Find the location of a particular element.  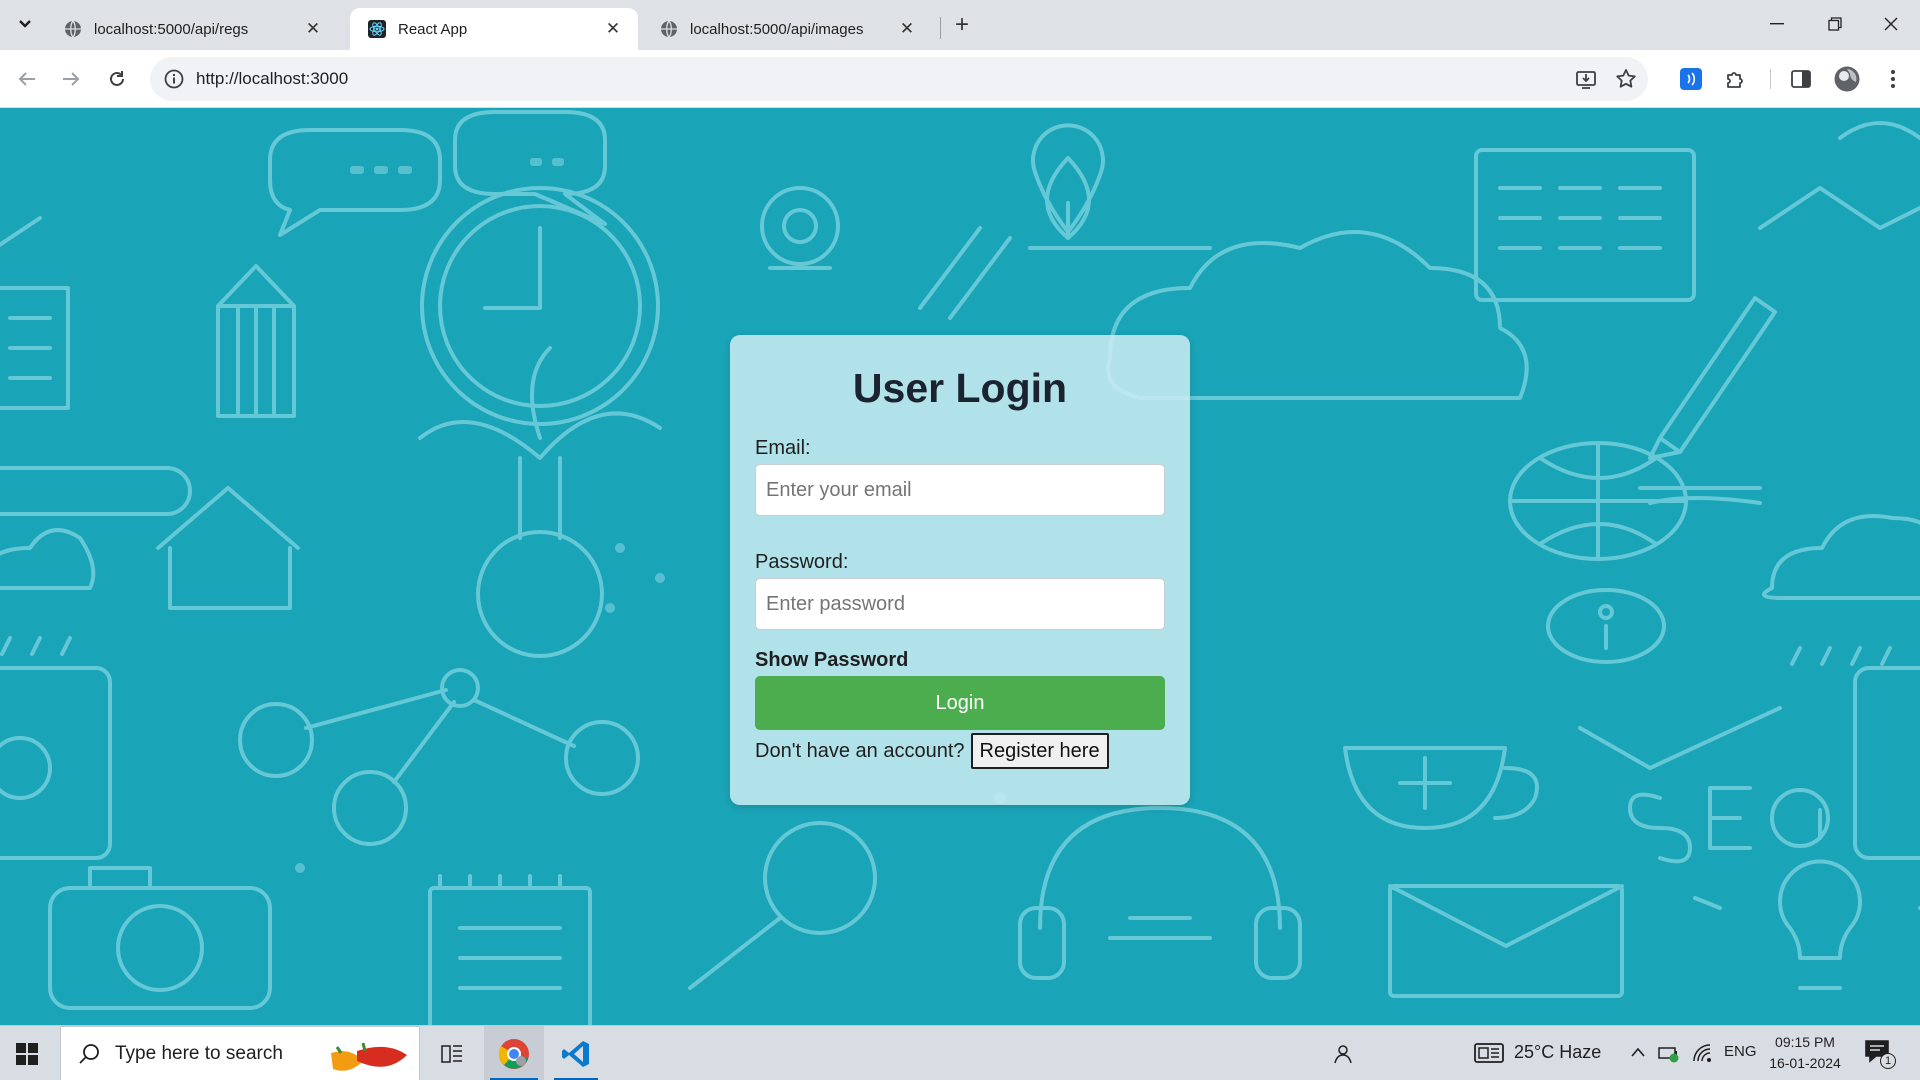

reload-icon is located at coordinates (117, 78).